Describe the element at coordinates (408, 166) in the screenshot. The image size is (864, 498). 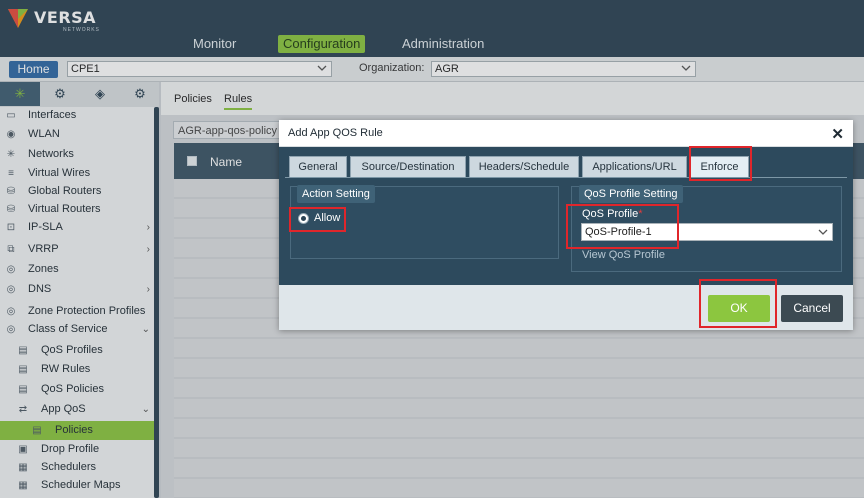
I see `tab-source-destination: Source/Destination` at that location.